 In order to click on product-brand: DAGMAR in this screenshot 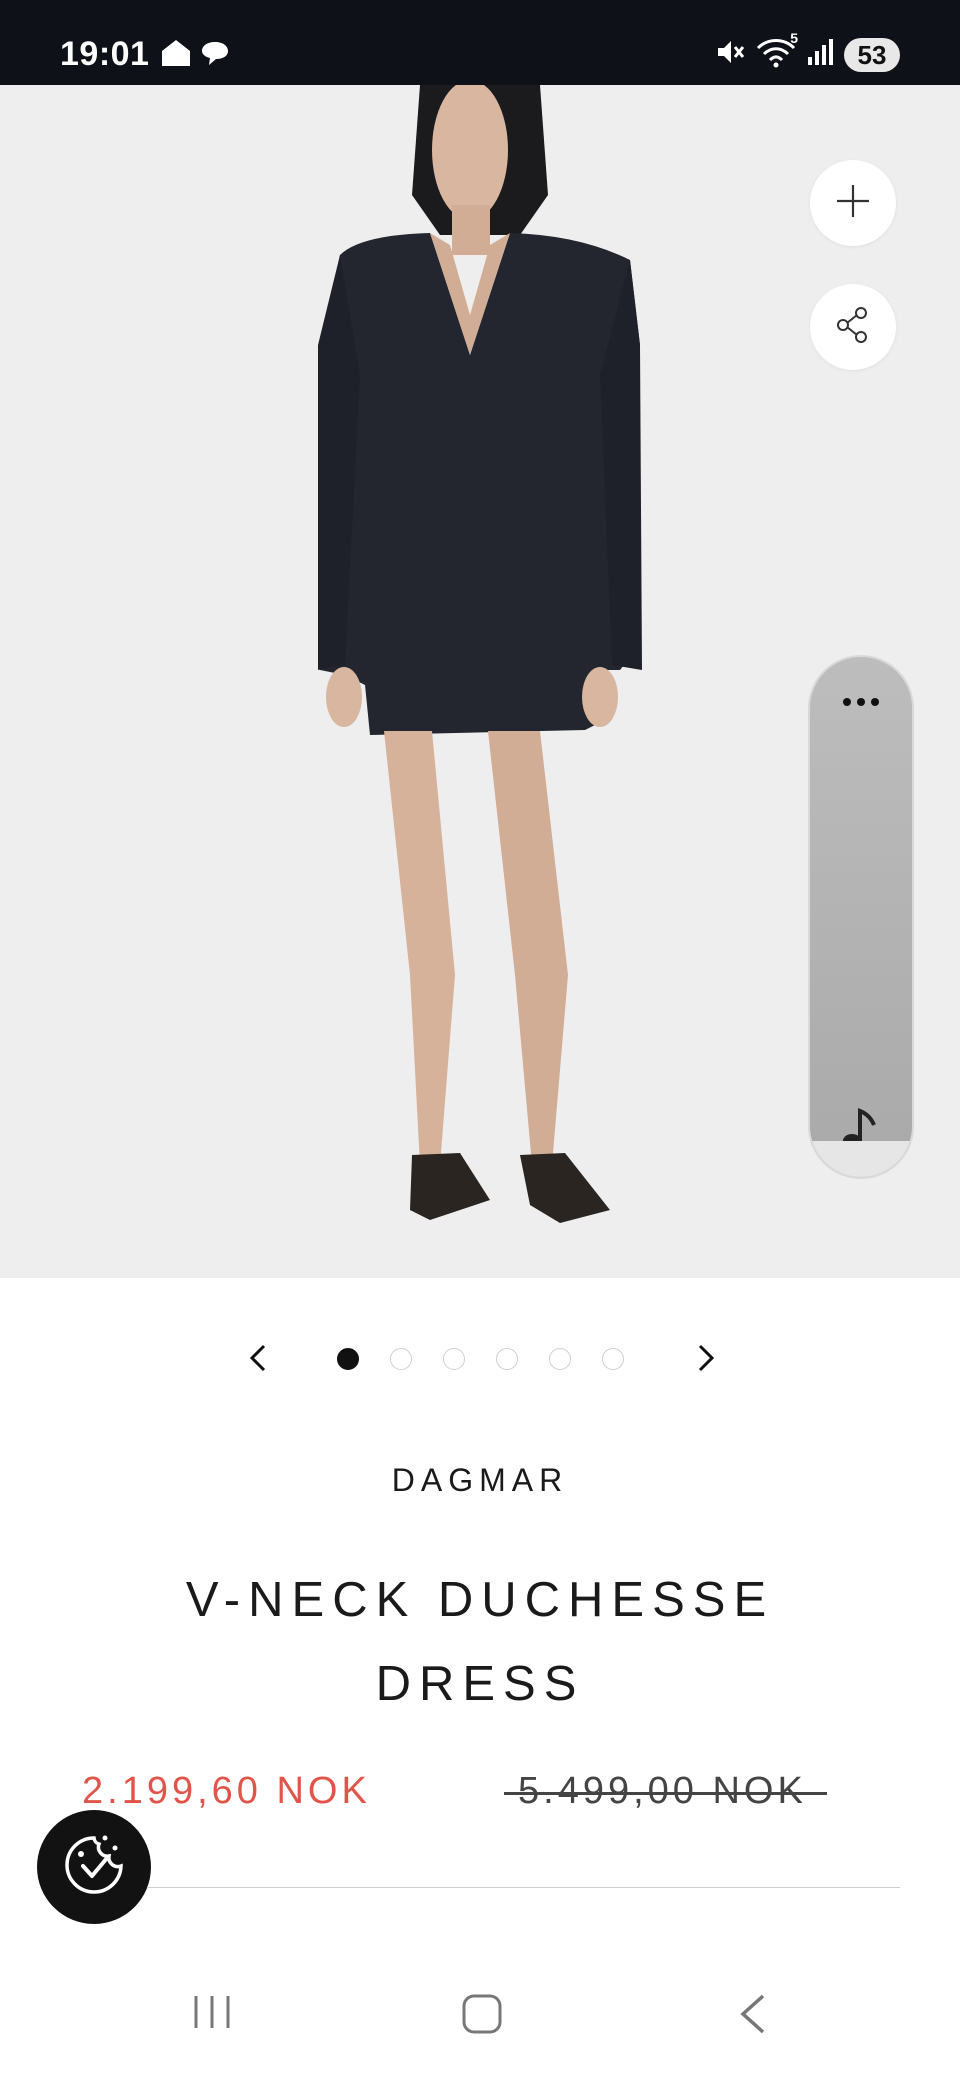, I will do `click(480, 1480)`.